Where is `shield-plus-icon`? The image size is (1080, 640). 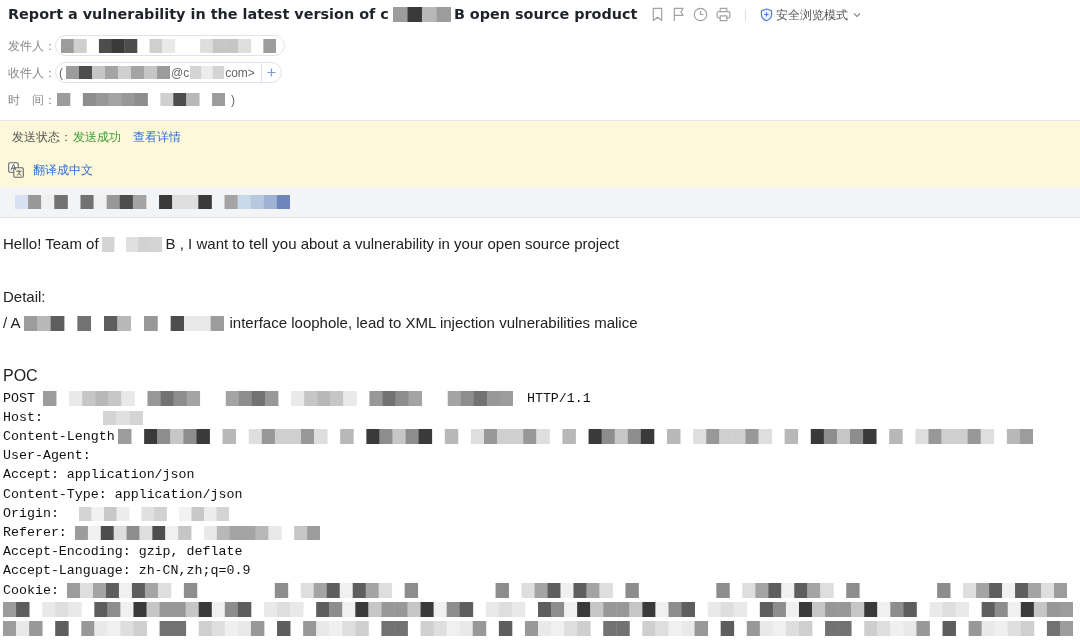
shield-plus-icon is located at coordinates (767, 14).